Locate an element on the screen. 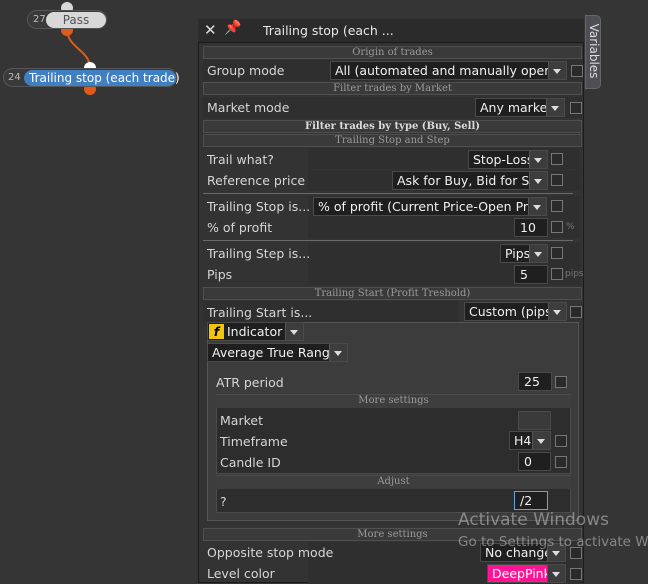 The image size is (648, 584). activation-watermark-subtitle: Go to Settings to activate Wi is located at coordinates (553, 542).